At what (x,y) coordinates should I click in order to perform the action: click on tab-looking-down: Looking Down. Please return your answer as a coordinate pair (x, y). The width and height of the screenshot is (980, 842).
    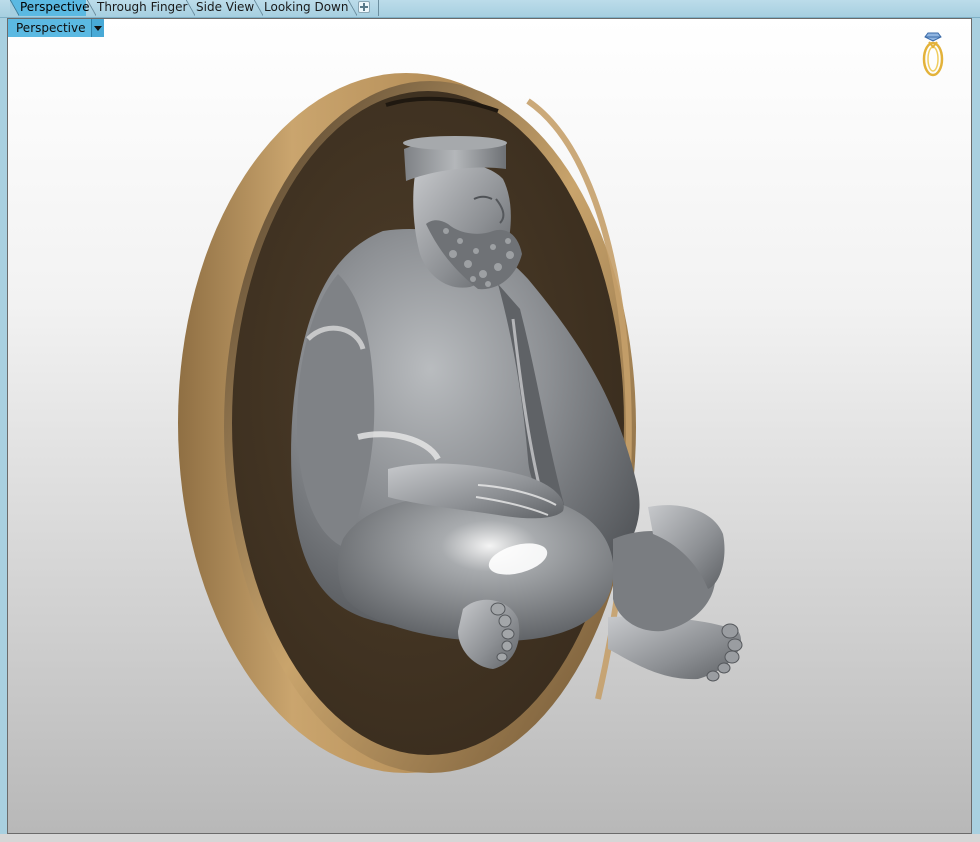
    Looking at the image, I should click on (301, 8).